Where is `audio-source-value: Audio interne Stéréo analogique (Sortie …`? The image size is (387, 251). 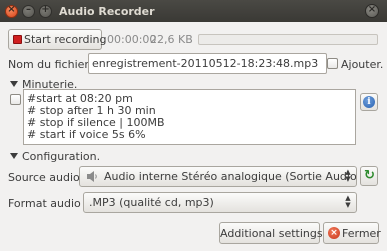
audio-source-value: Audio interne Stéréo analogique (Sortie … is located at coordinates (230, 176).